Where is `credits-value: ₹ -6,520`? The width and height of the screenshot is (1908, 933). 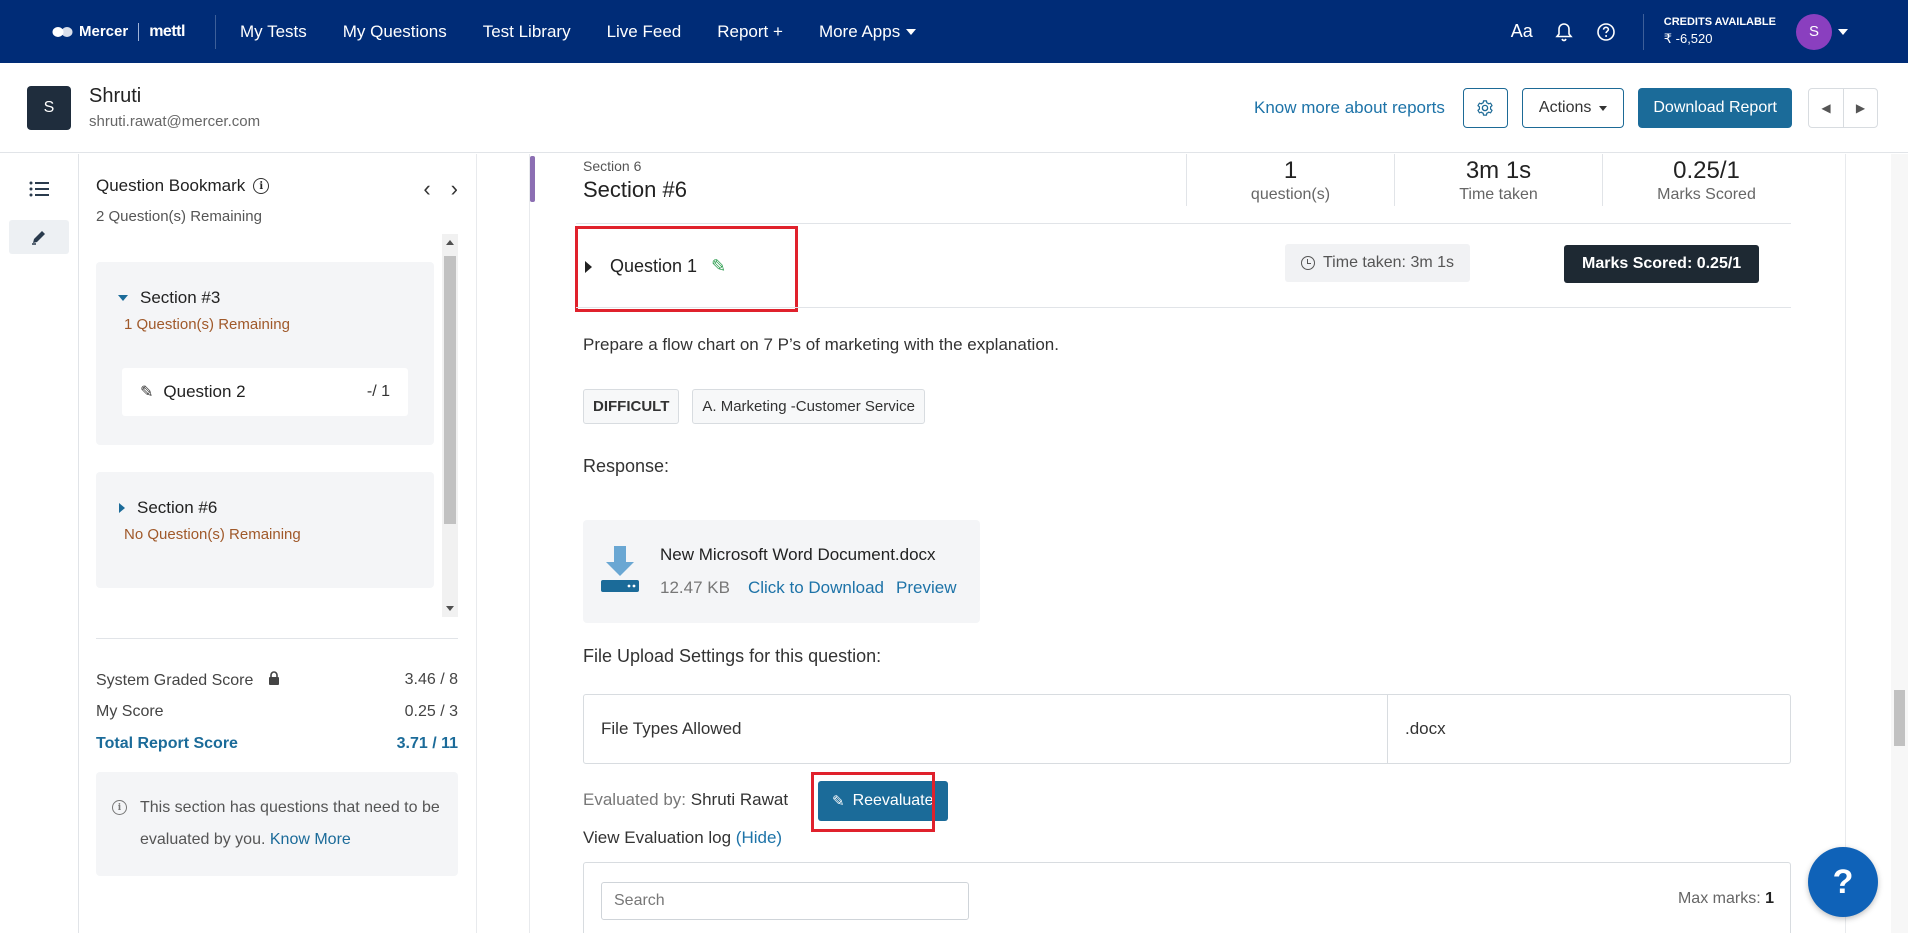 credits-value: ₹ -6,520 is located at coordinates (1688, 38).